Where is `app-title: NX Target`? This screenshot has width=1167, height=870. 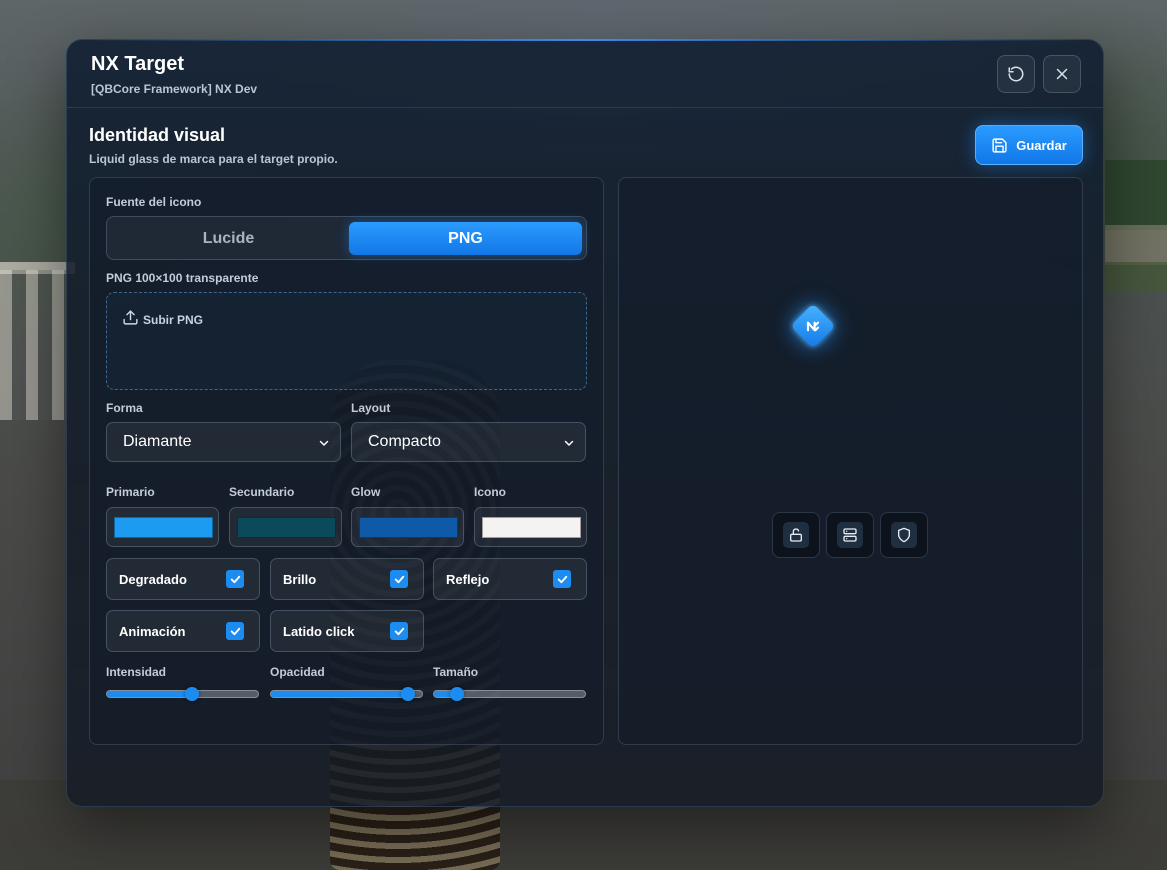 app-title: NX Target is located at coordinates (137, 64).